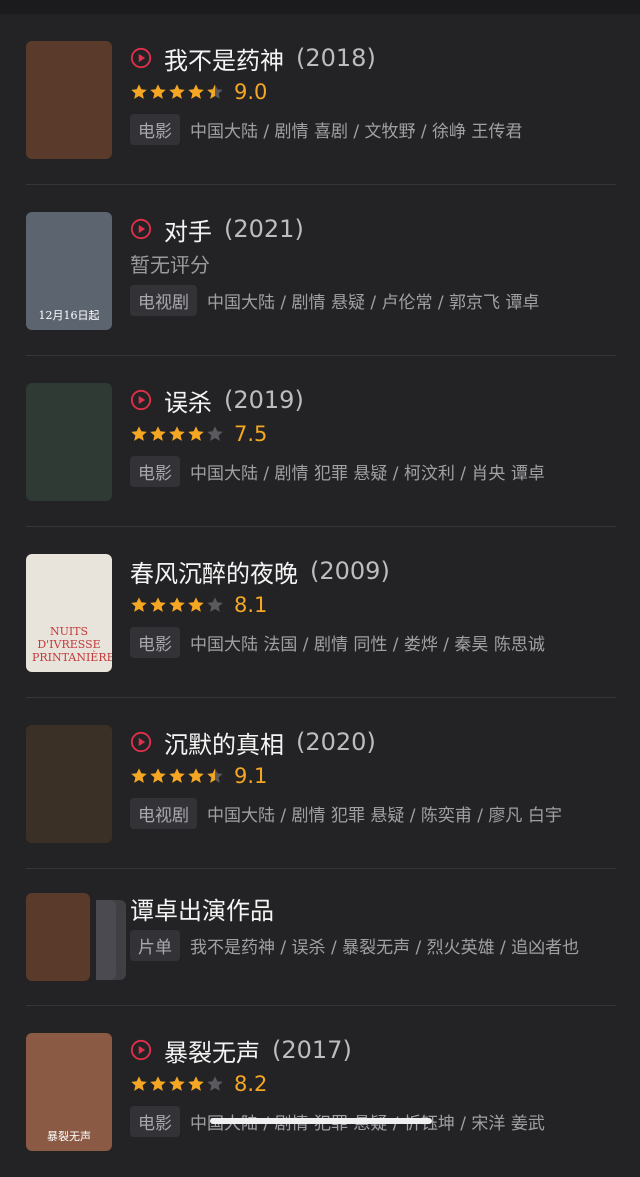 The height and width of the screenshot is (1177, 640). I want to click on item-meta: 我不是药神 / 误杀 / 暴裂无声 / 烈火英雄 / 追凶者也, so click(385, 947).